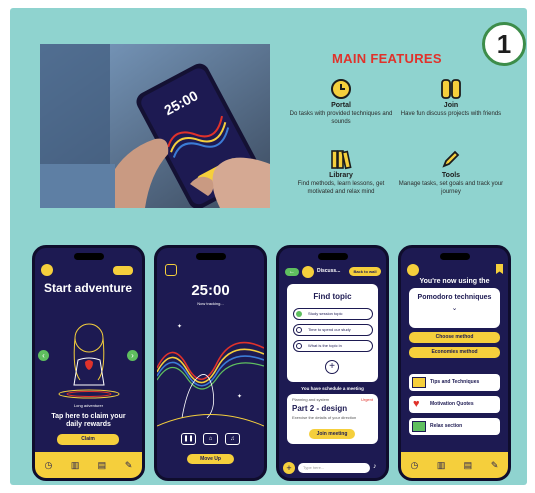 Image resolution: width=535 pixels, height=493 pixels. I want to click on group-avatar, so click(308, 272).